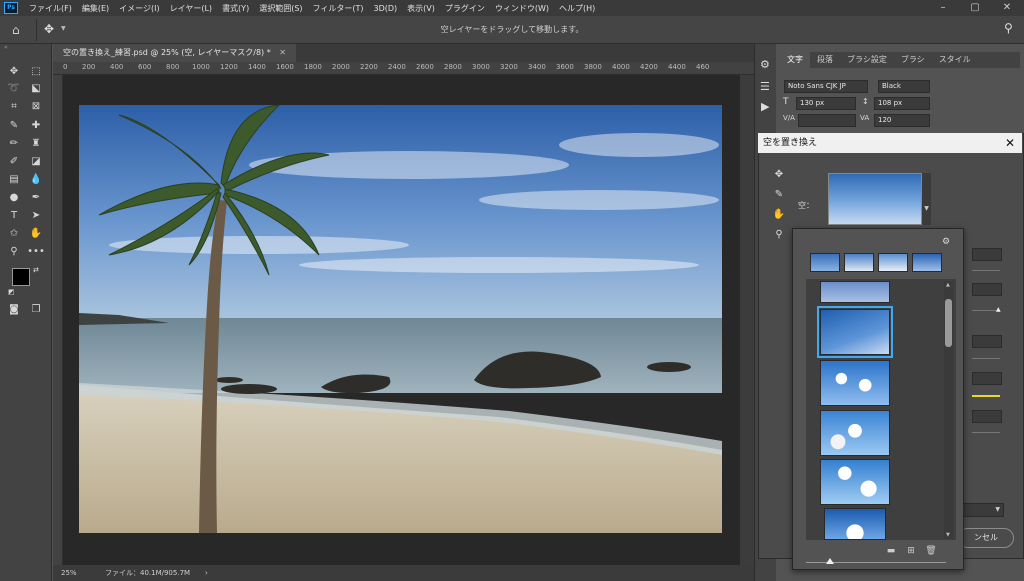 The width and height of the screenshot is (1024, 581). What do you see at coordinates (779, 195) in the screenshot?
I see `sky-brush-icon: ✎` at bounding box center [779, 195].